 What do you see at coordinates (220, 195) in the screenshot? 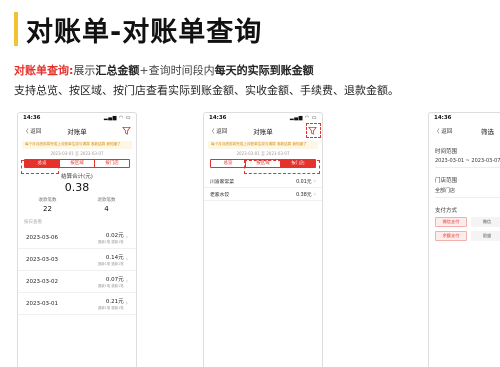
I see `store-name: 老家水饺` at bounding box center [220, 195].